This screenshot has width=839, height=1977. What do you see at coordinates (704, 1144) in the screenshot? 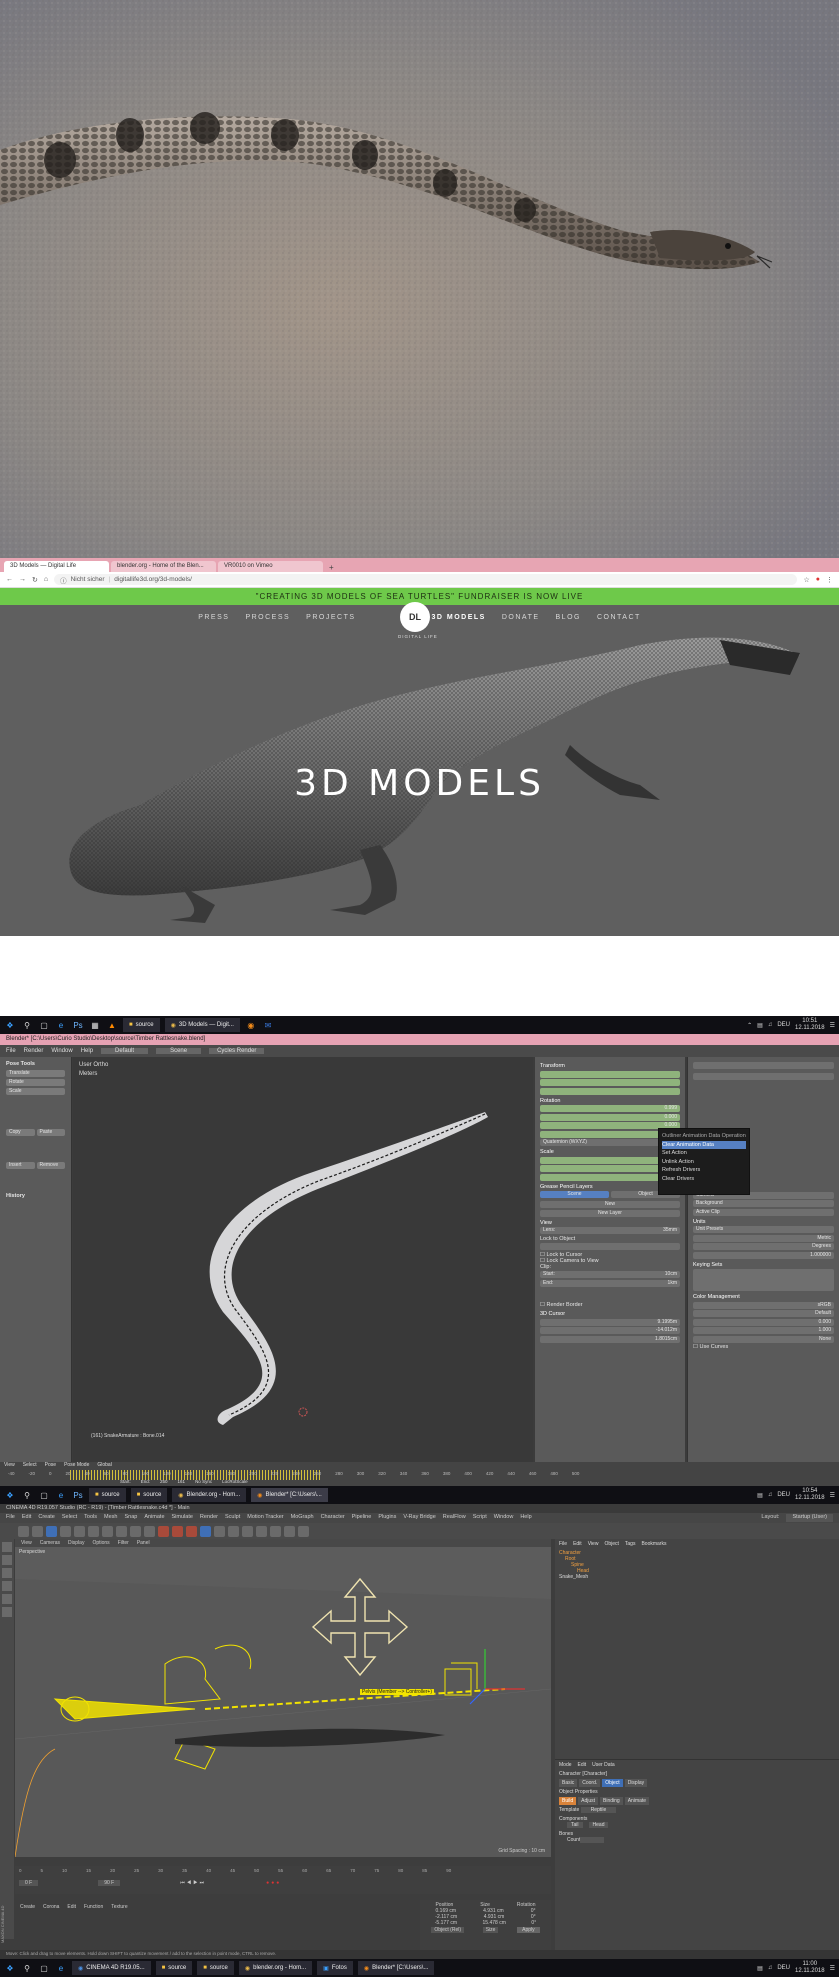
I see `menu-clear-animation-data: Clear Animation Data` at bounding box center [704, 1144].